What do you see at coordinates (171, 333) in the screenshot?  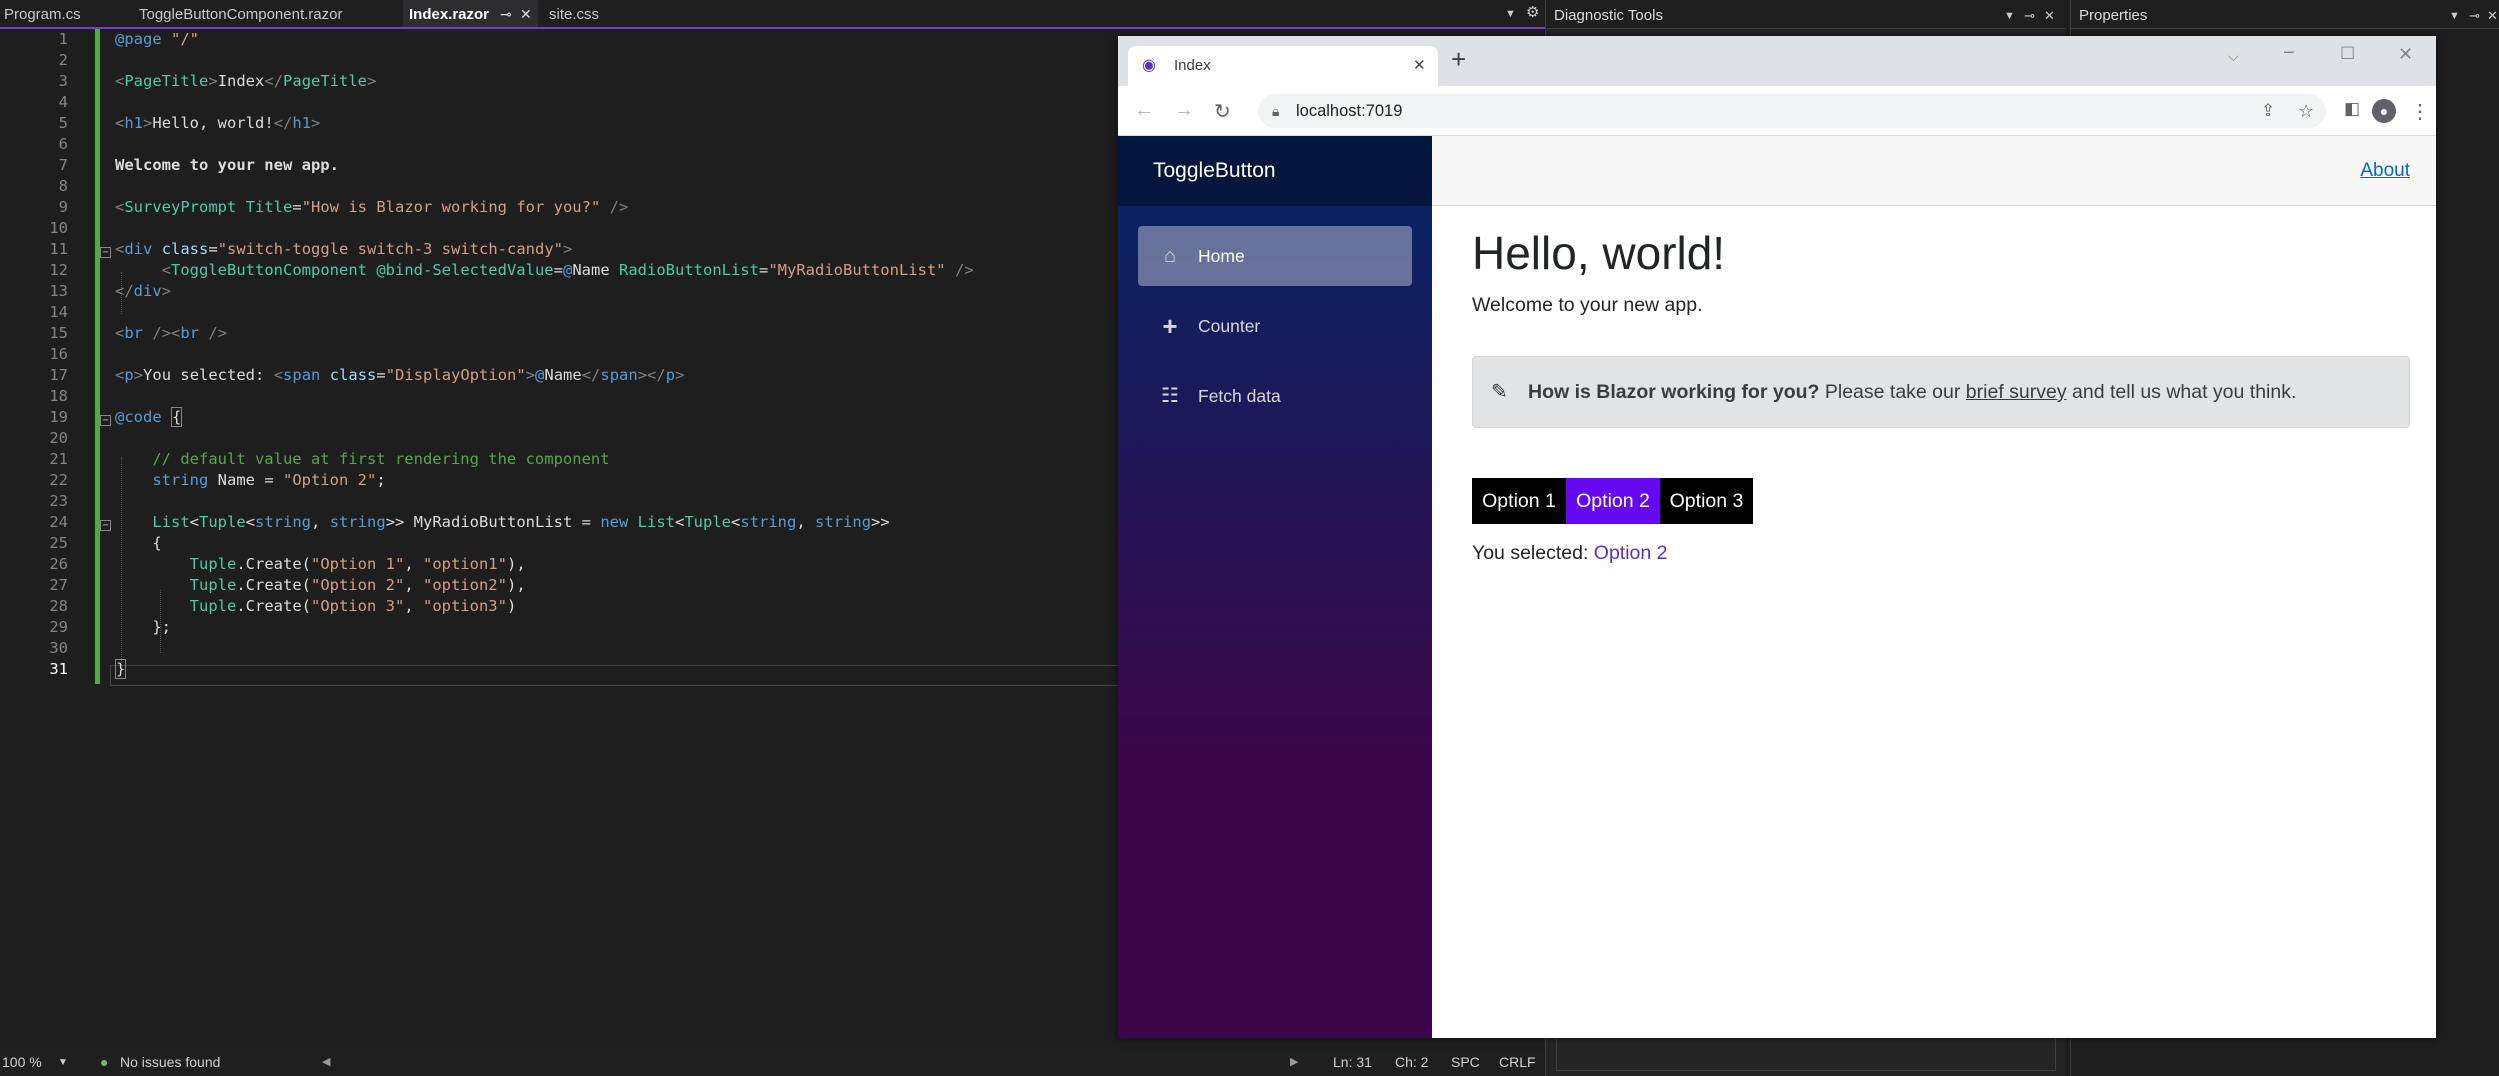 I see `code-line-15: <br /><br />` at bounding box center [171, 333].